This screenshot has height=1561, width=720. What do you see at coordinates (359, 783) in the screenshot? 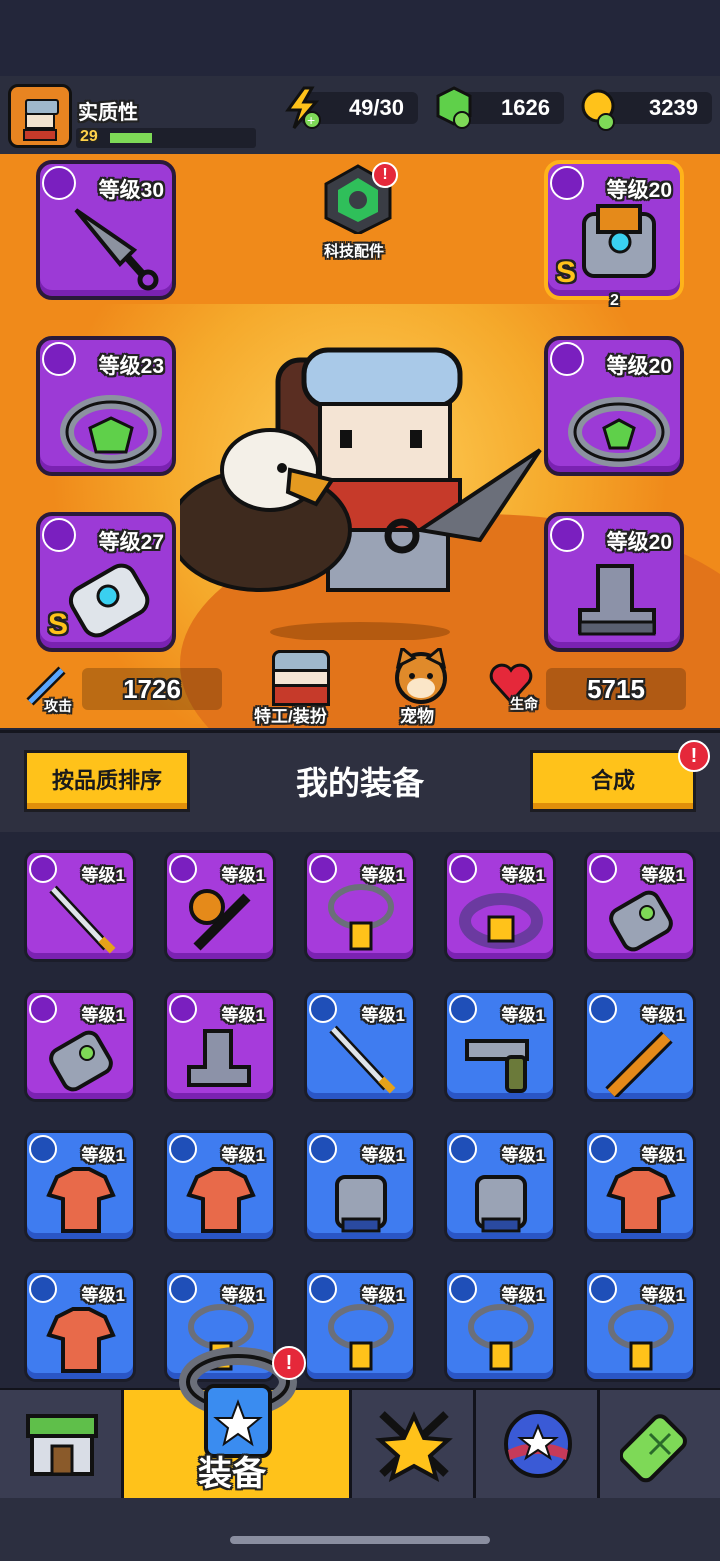
I see `equipment-title: 我的装备` at bounding box center [359, 783].